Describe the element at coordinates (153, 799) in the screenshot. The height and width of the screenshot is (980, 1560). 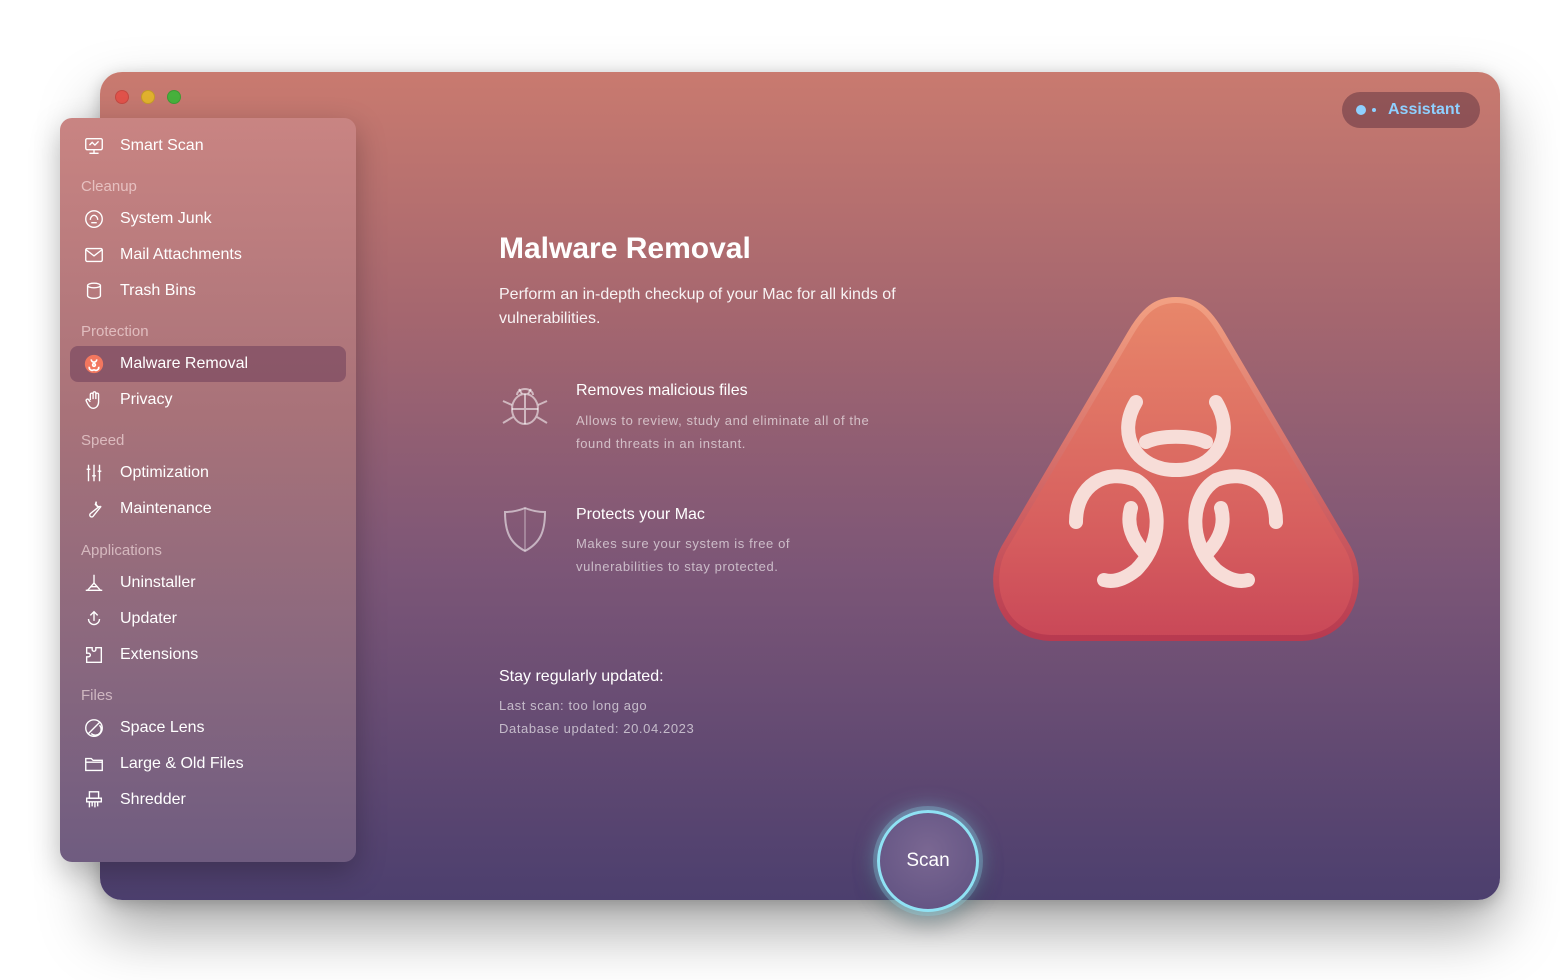
I see `sidebar-item-label: Shredder` at that location.